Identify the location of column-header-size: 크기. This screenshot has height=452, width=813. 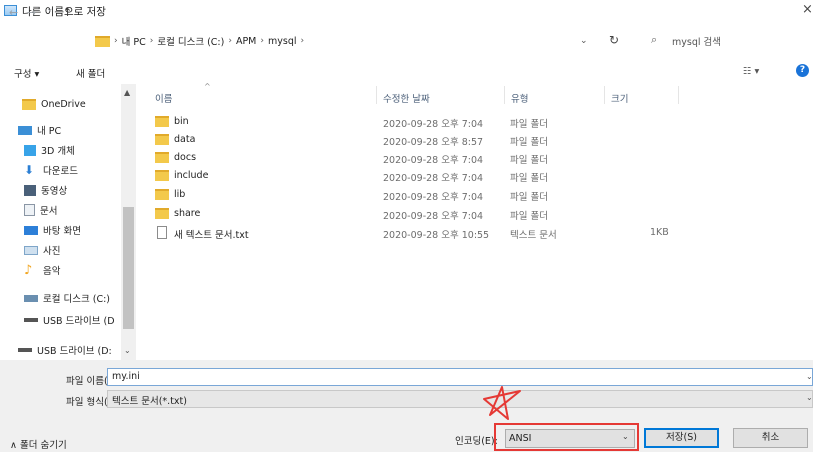
(619, 98).